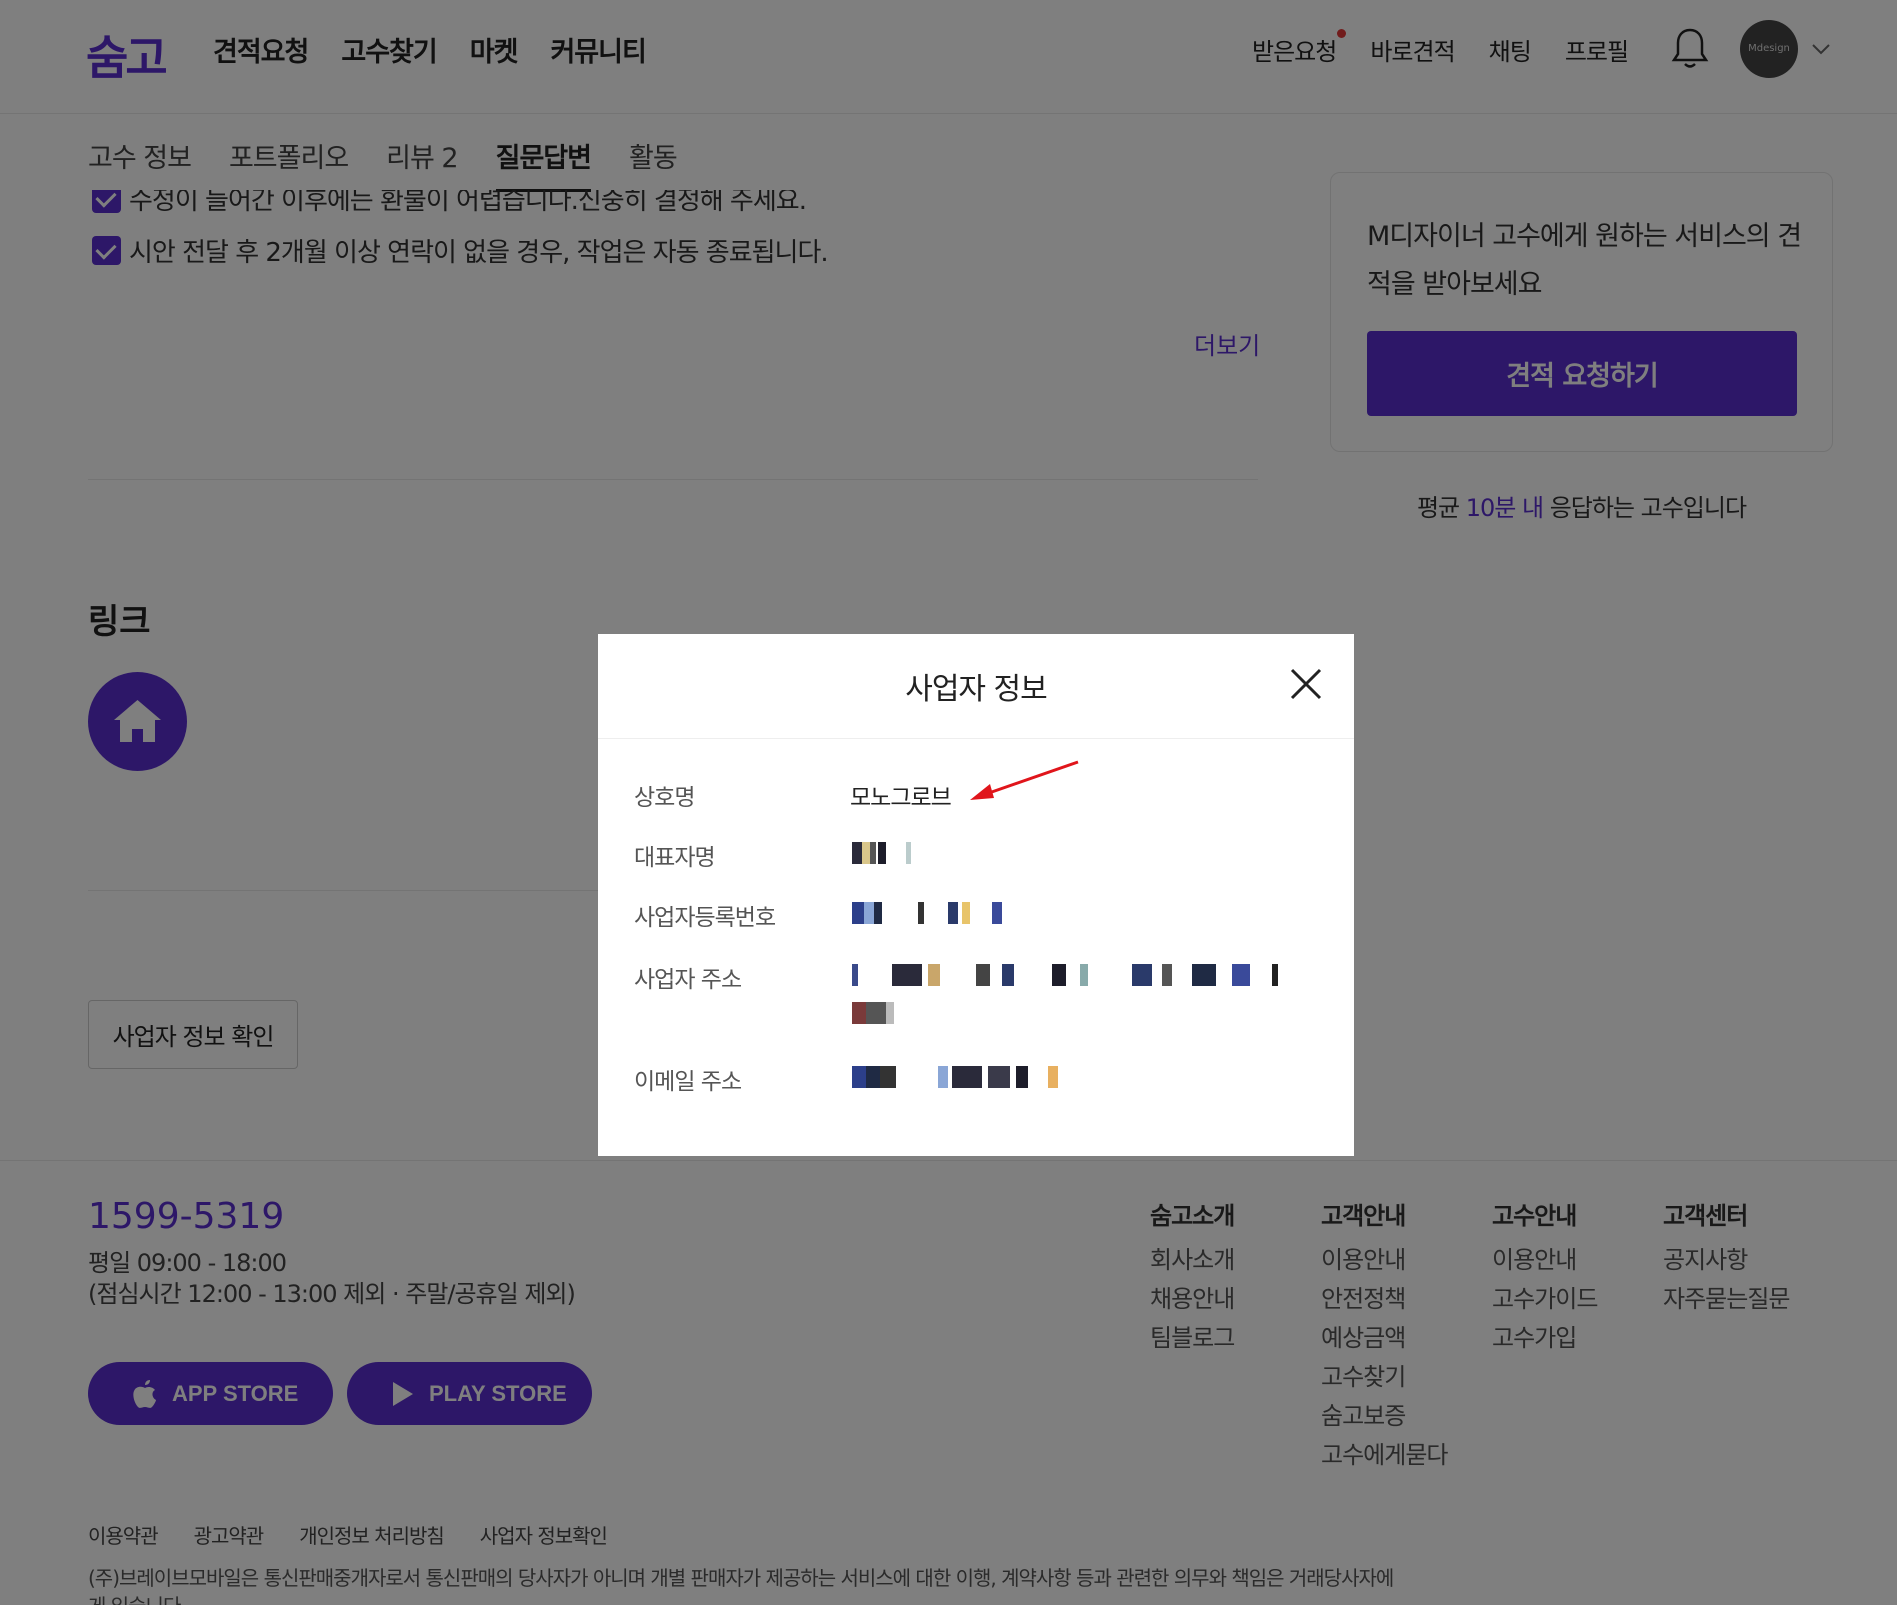  Describe the element at coordinates (675, 858) in the screenshot. I see `label-ceo-name: 대표자명` at that location.